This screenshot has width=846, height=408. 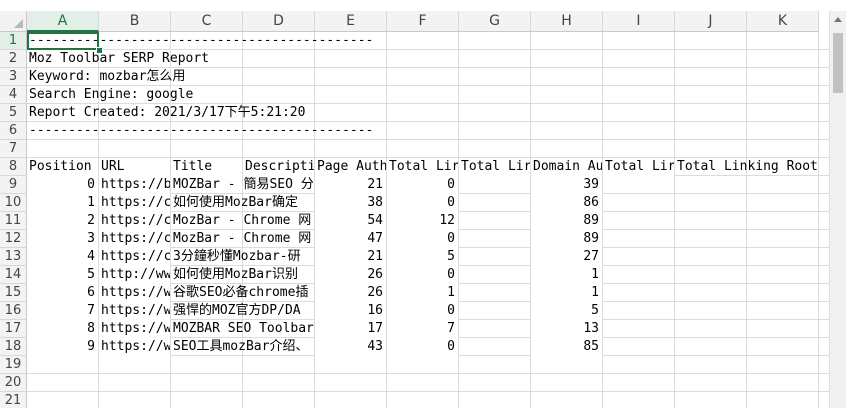 I want to click on header-cell-total-links-1: Total Lir, so click(x=422, y=167).